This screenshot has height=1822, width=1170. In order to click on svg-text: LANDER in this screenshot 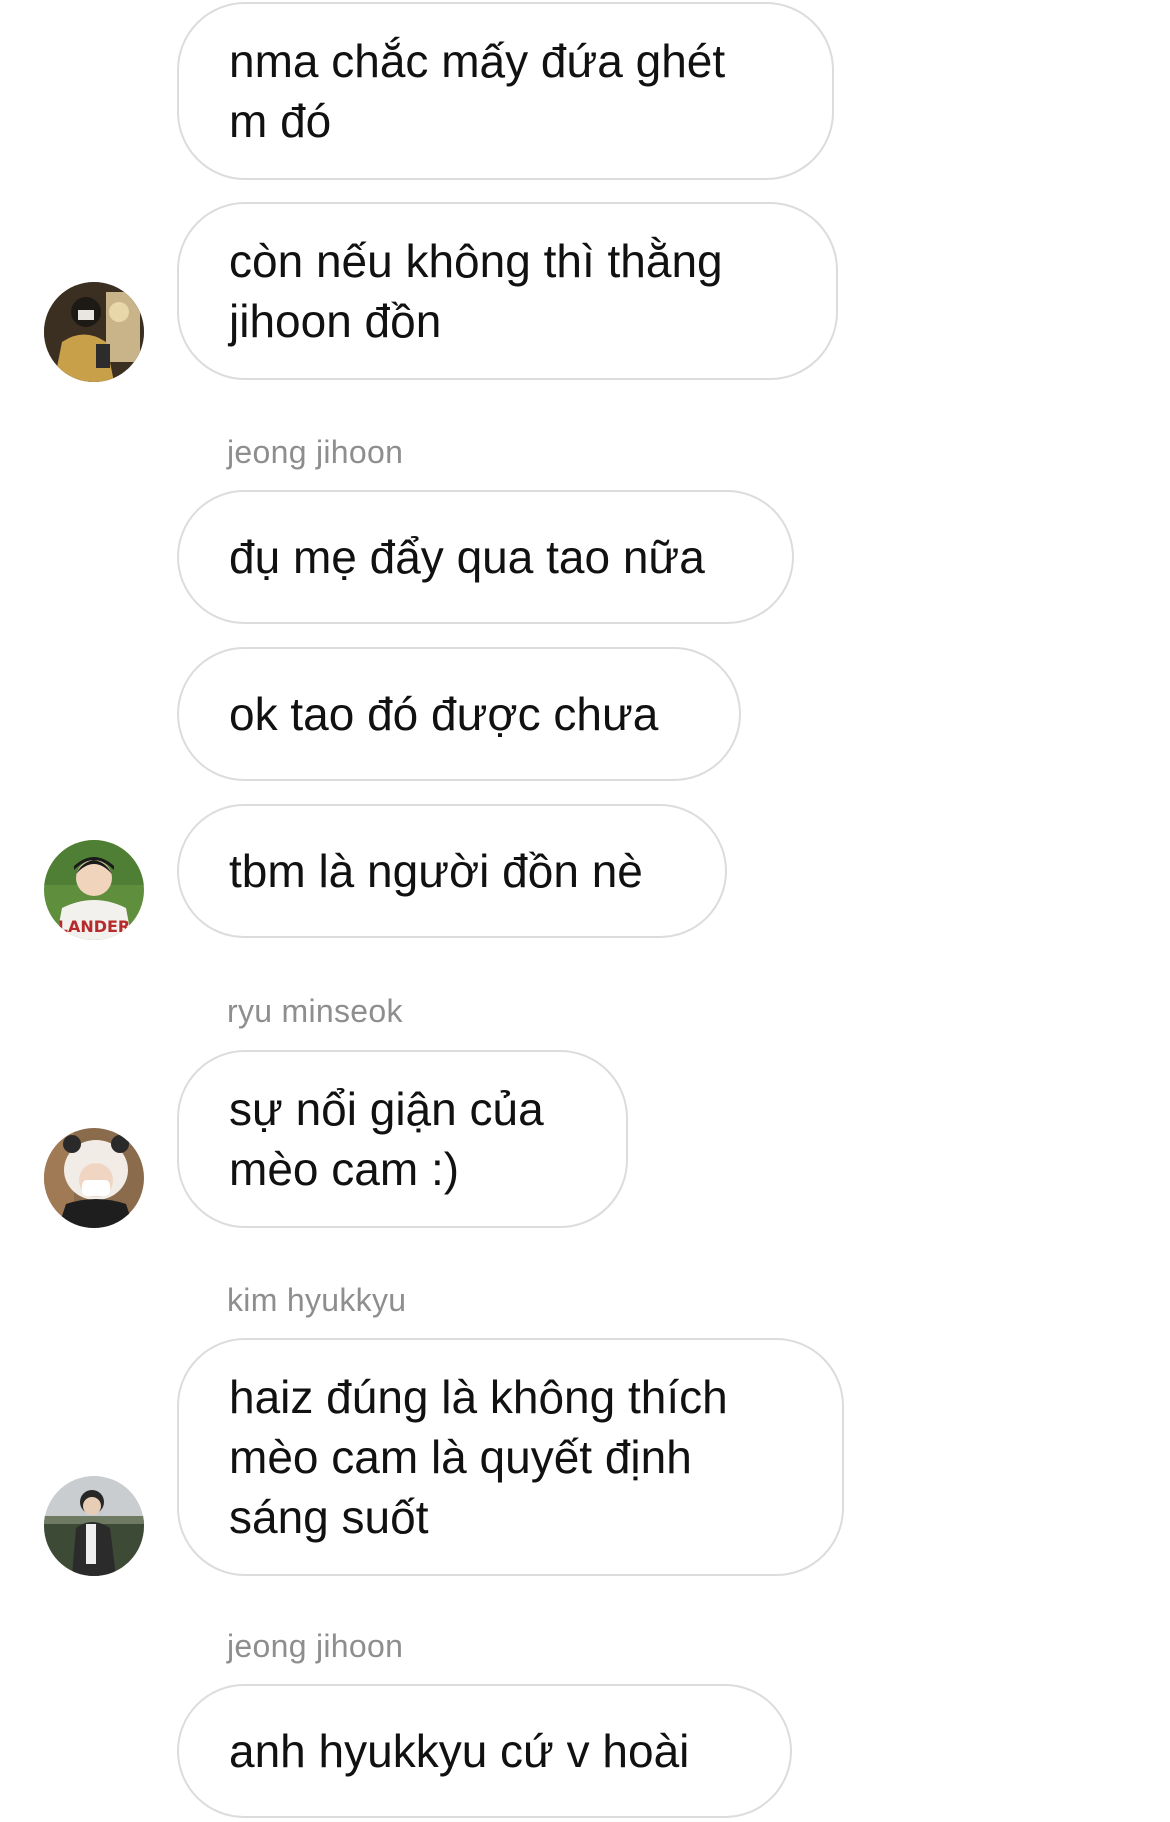, I will do `click(94, 926)`.